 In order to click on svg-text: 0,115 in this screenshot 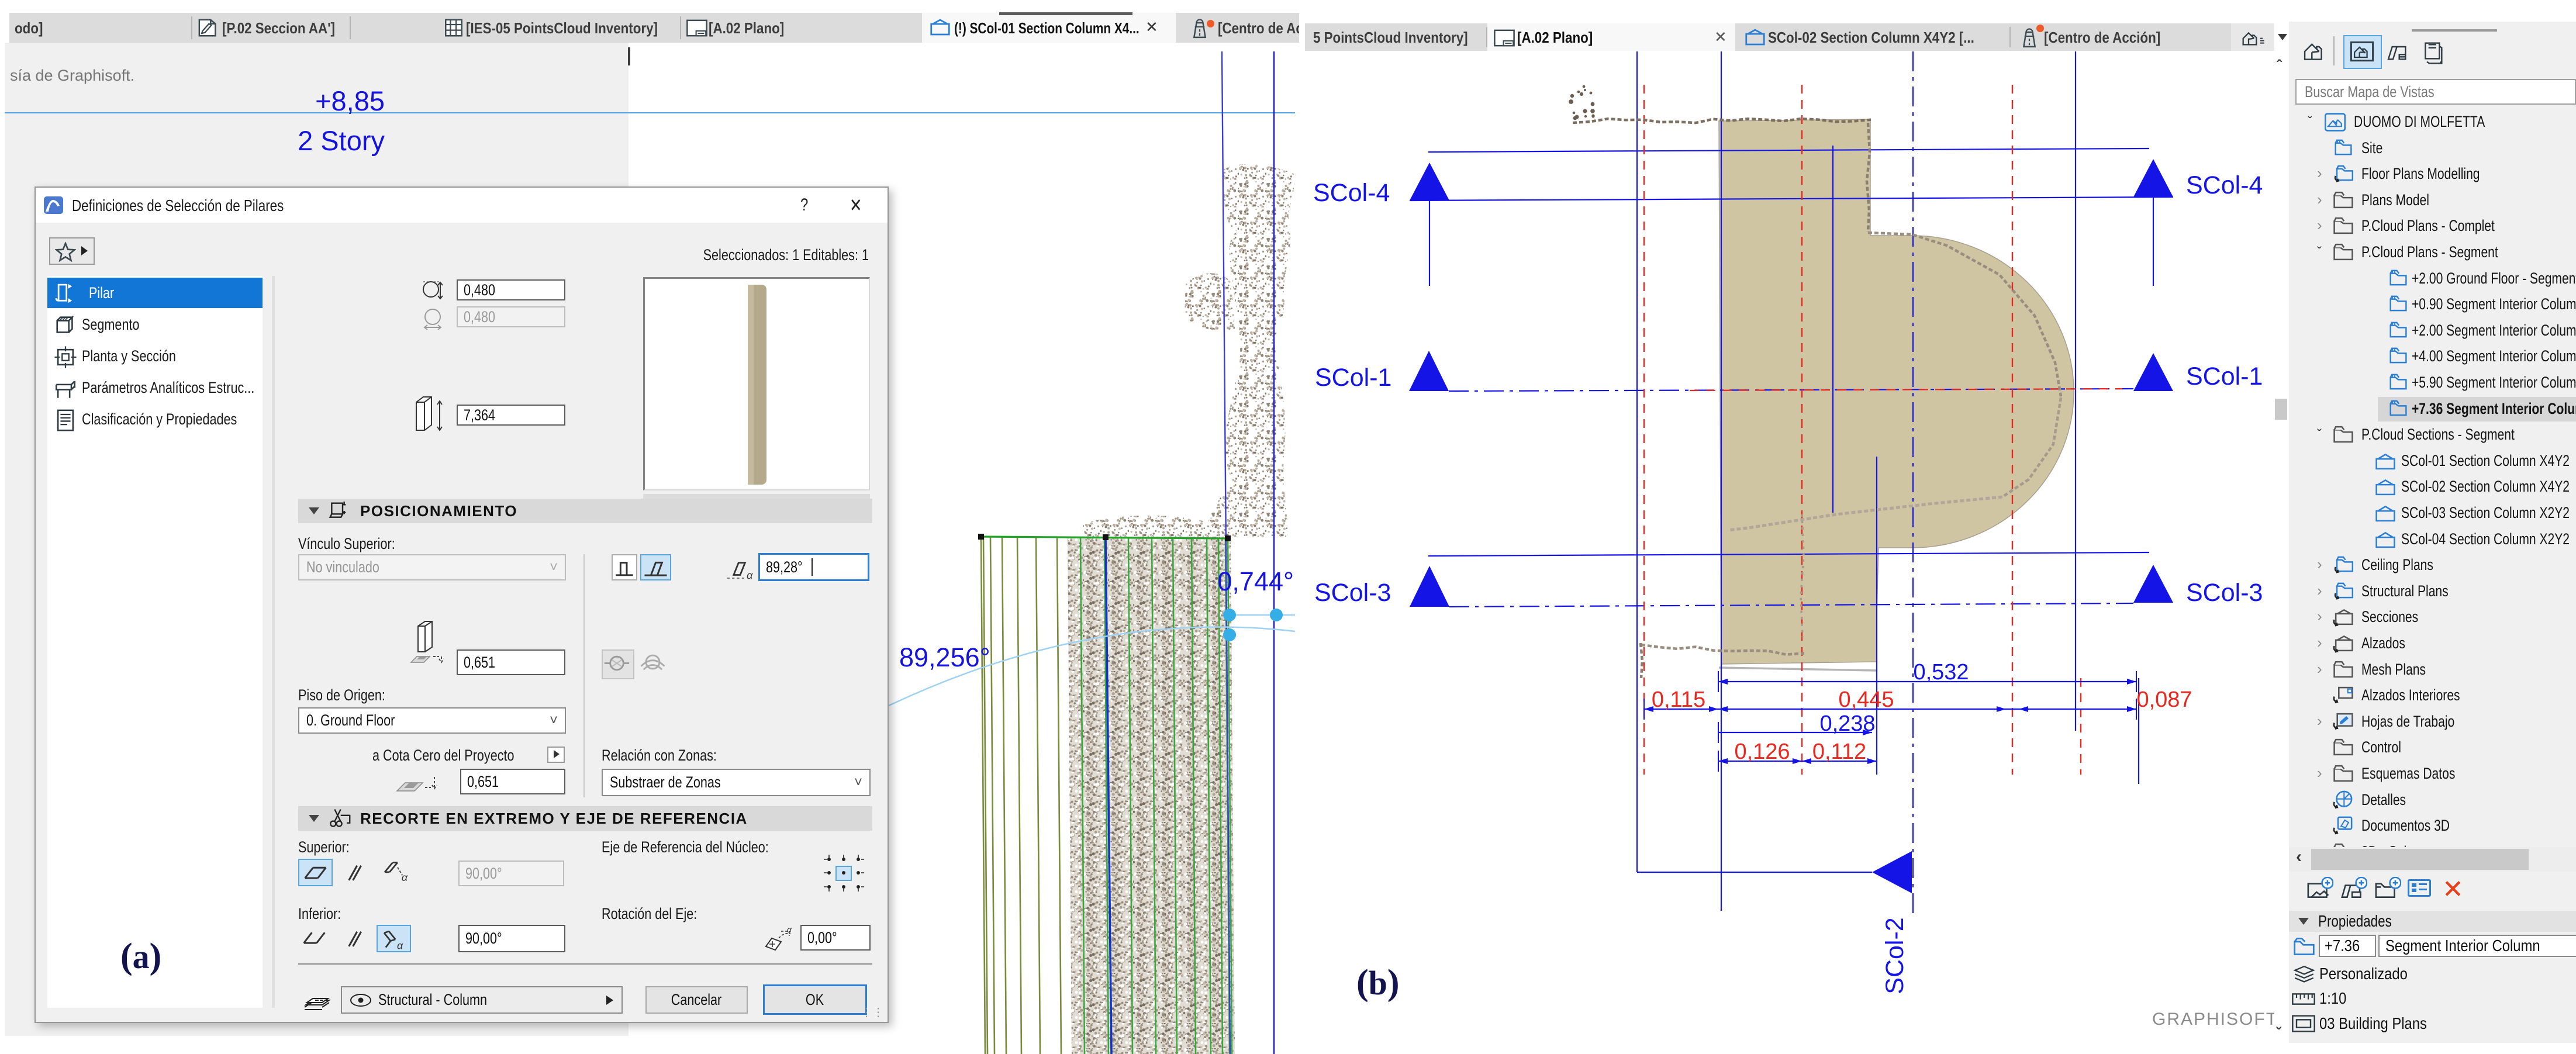, I will do `click(1679, 700)`.